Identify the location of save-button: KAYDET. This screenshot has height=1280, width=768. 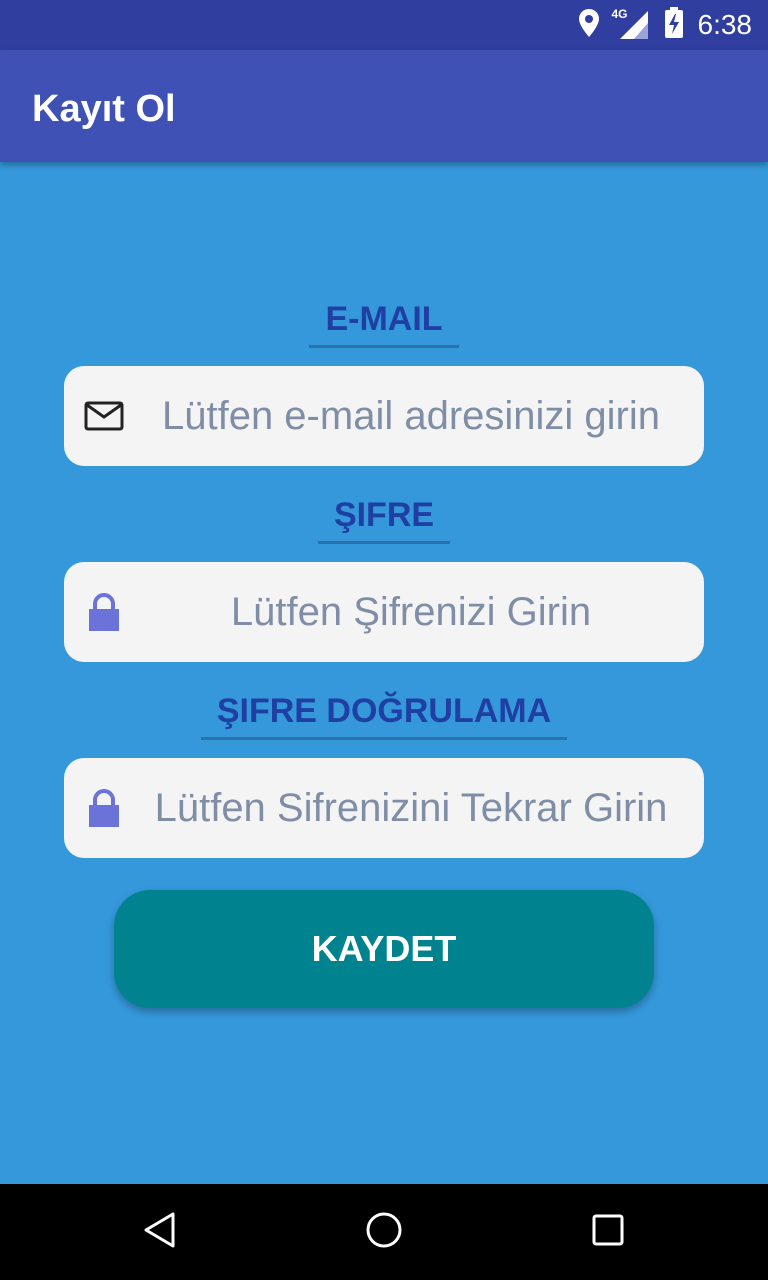
(384, 949).